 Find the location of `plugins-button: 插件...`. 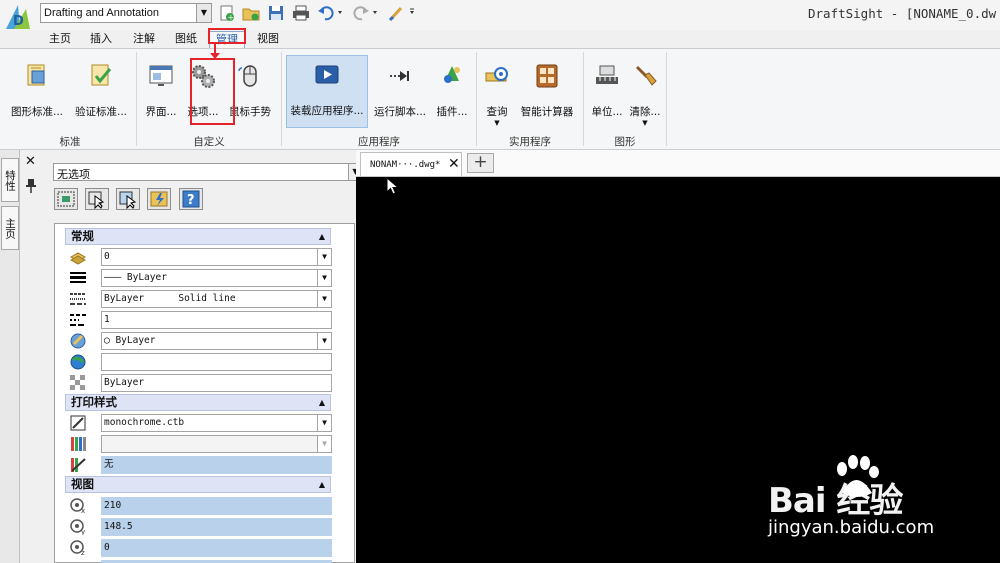

plugins-button: 插件... is located at coordinates (452, 101).